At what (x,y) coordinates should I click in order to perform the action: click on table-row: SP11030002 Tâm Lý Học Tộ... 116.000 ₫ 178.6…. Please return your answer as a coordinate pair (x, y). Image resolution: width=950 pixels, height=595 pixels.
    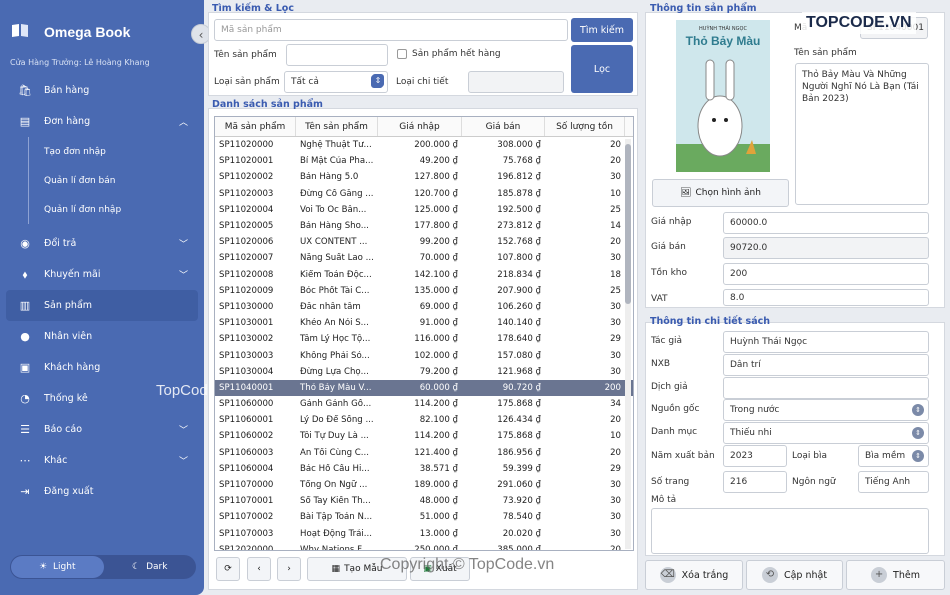
    Looking at the image, I should click on (424, 339).